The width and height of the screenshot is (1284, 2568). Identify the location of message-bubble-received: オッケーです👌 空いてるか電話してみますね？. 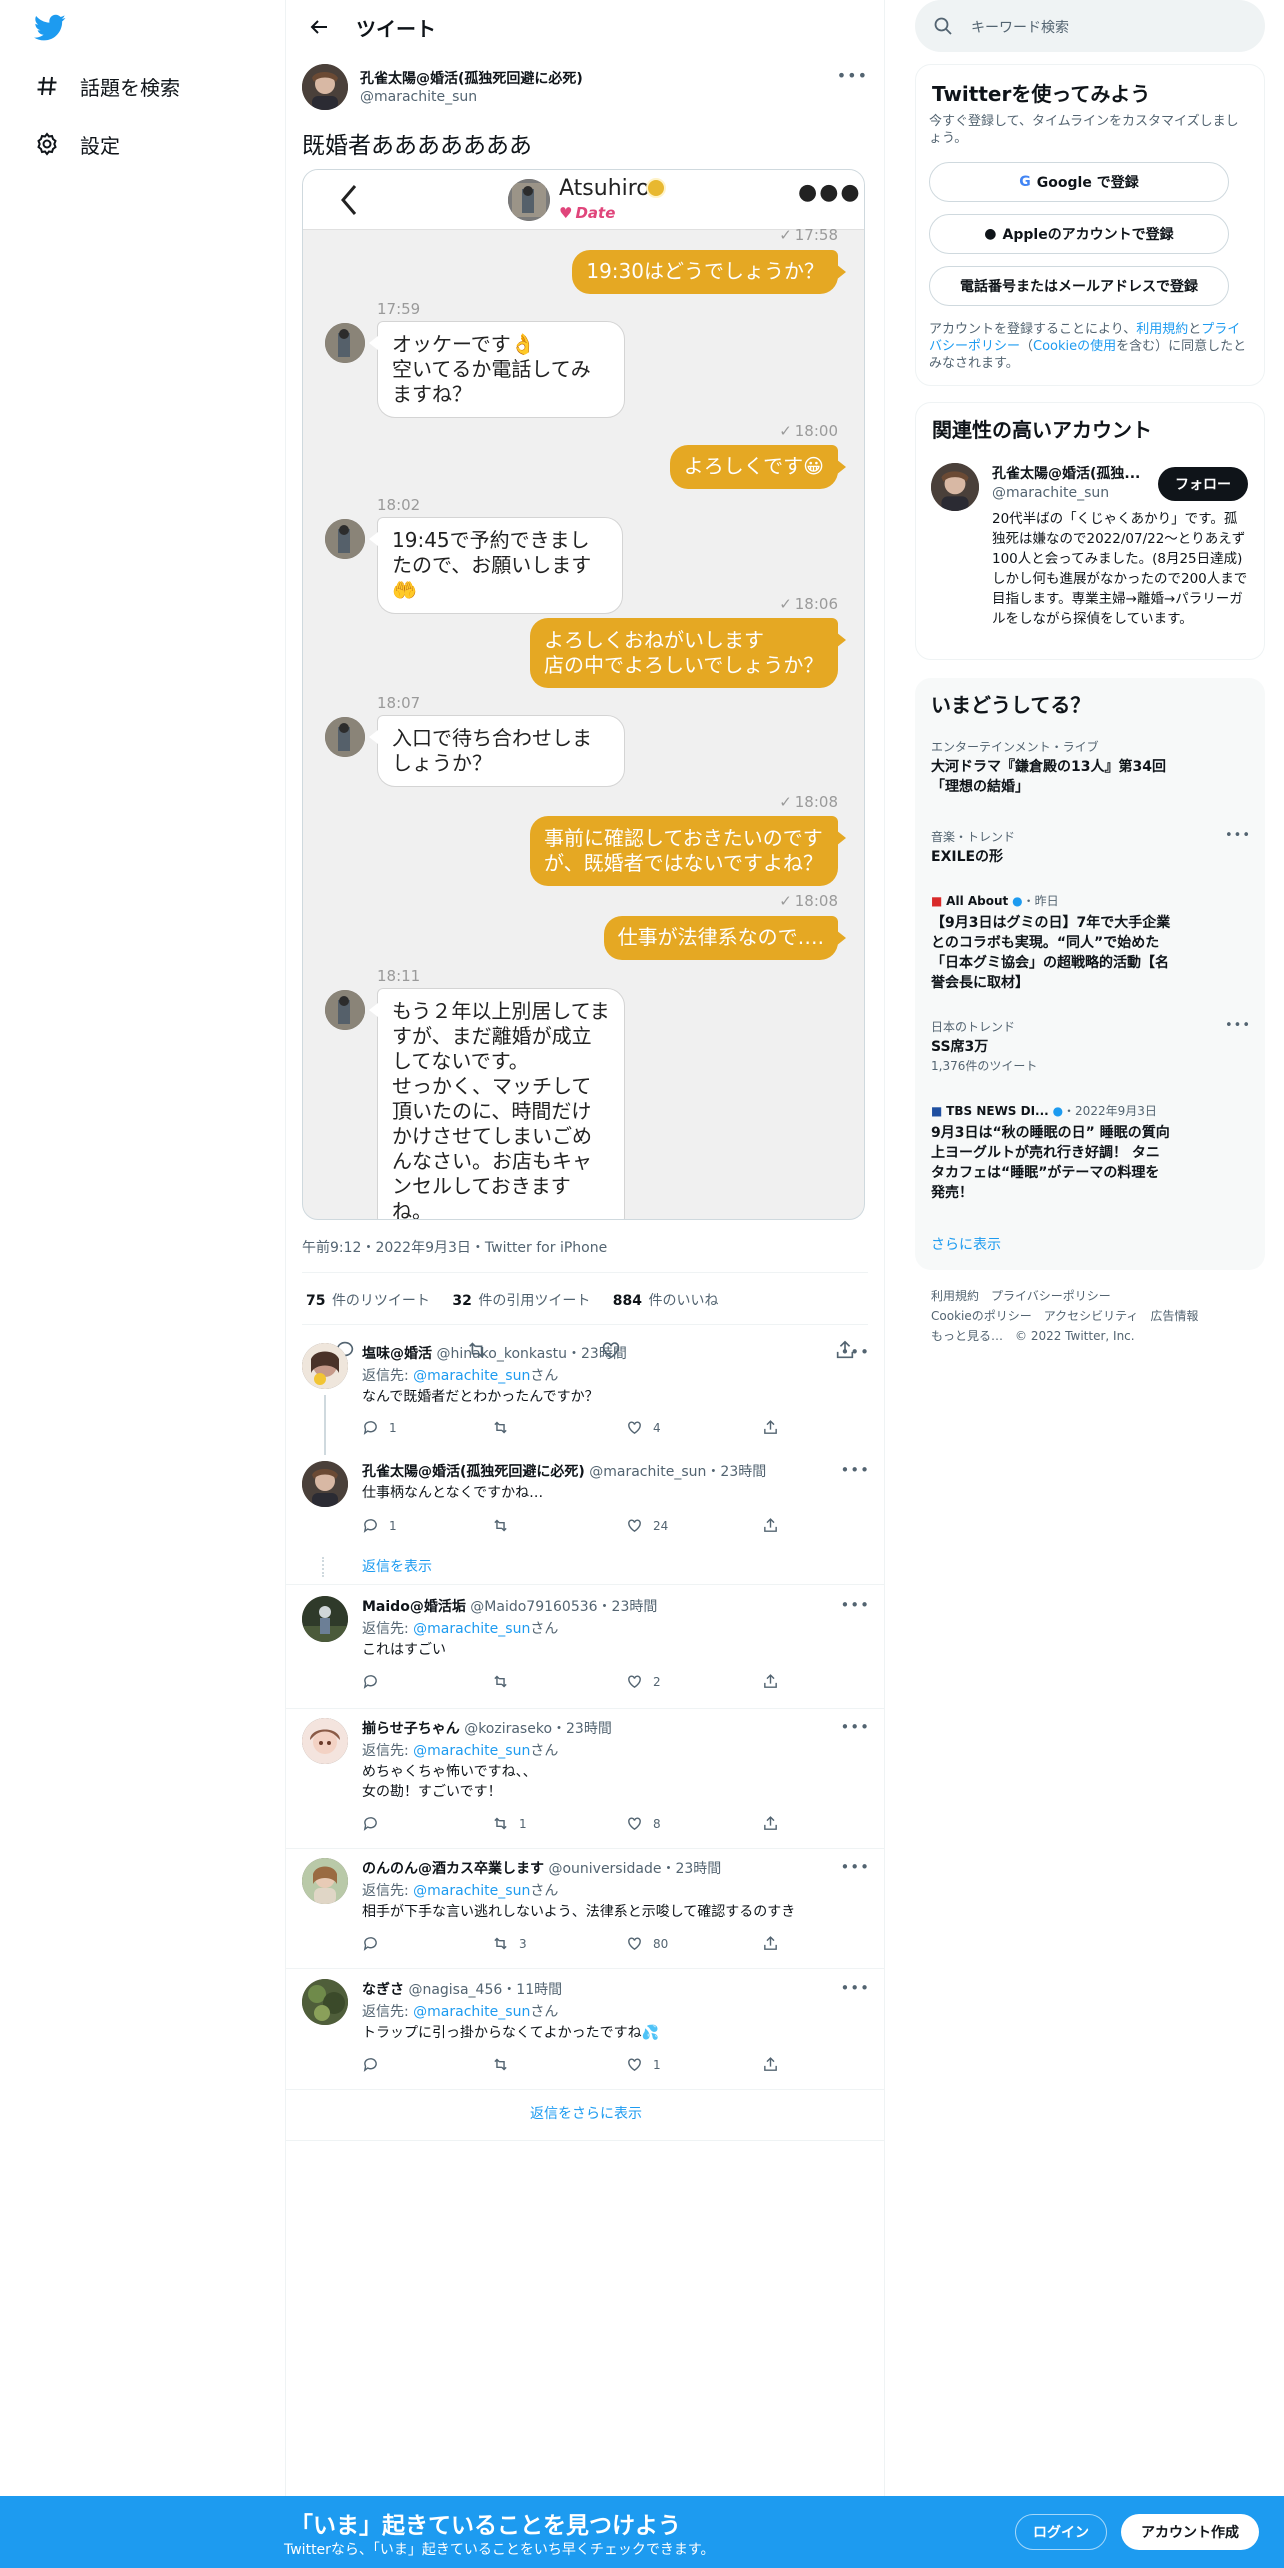
(497, 369).